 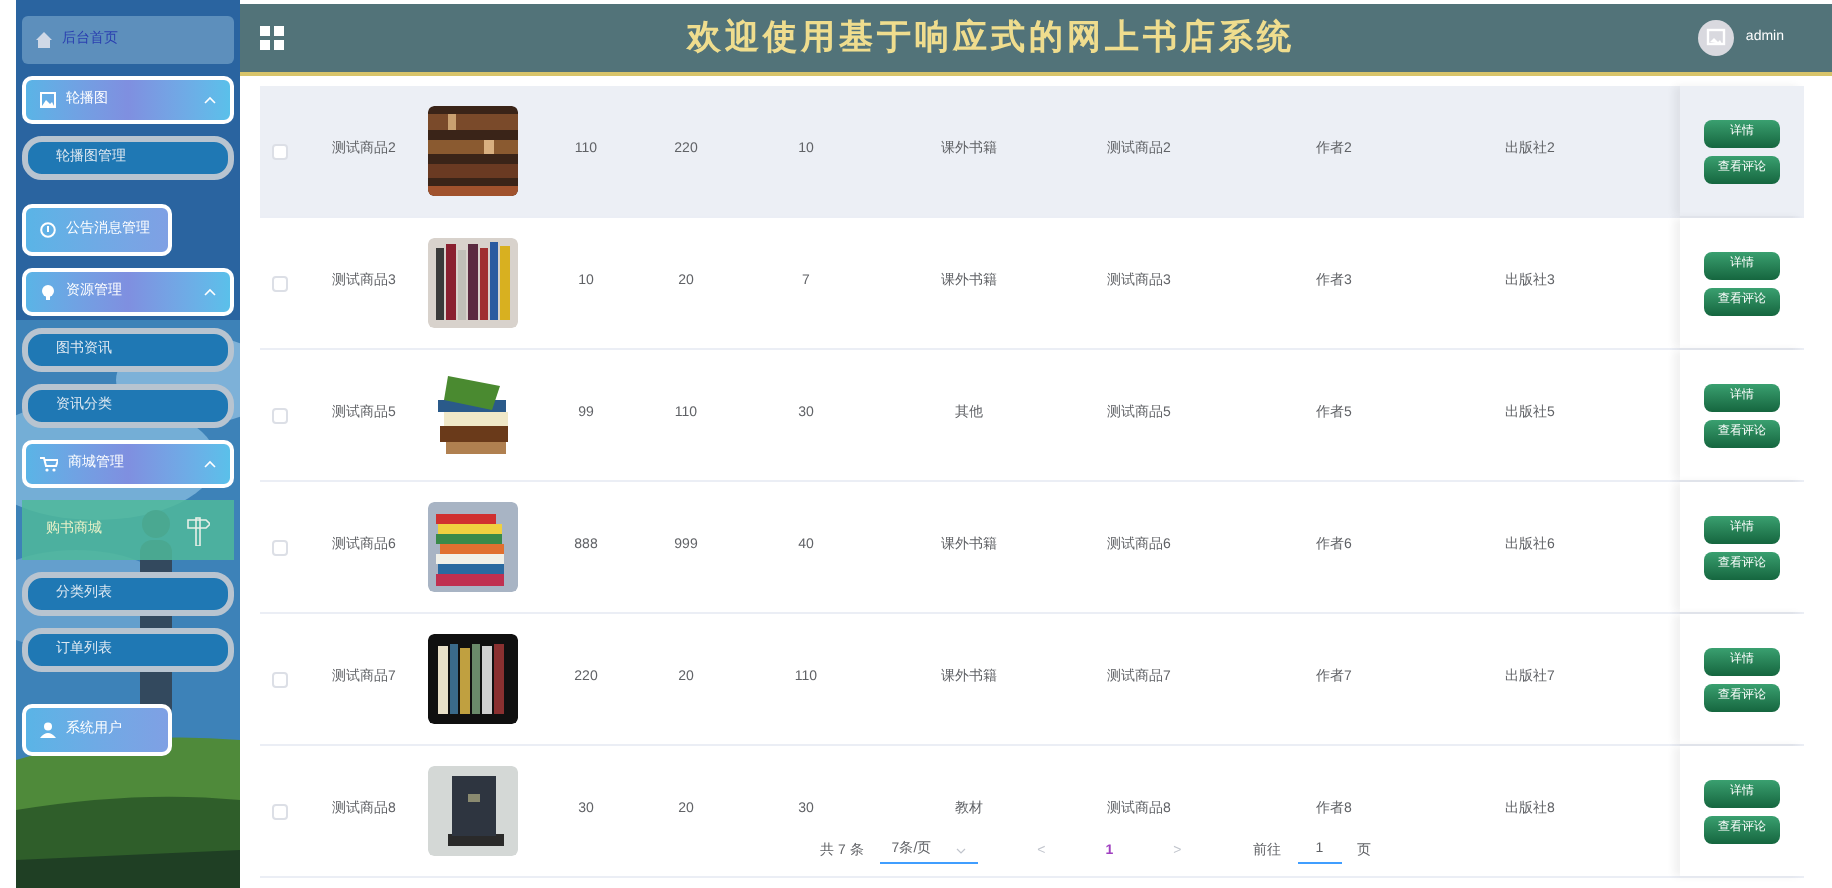 I want to click on grid-menu-icon, so click(x=272, y=38).